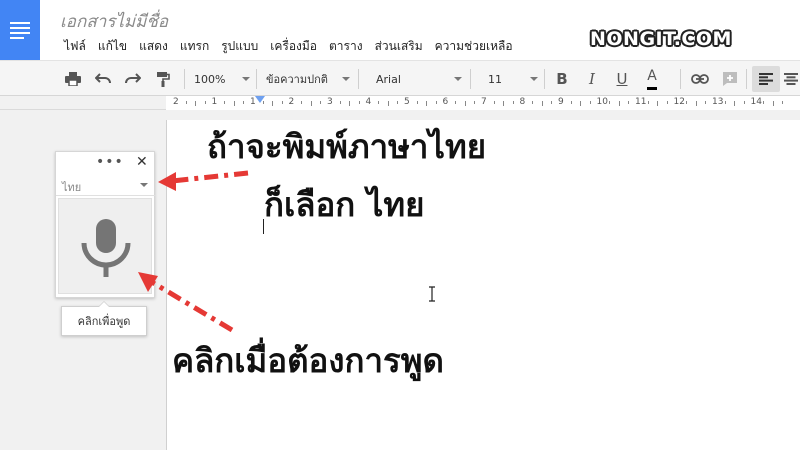 The height and width of the screenshot is (450, 800). I want to click on ruler-label: 4, so click(368, 102).